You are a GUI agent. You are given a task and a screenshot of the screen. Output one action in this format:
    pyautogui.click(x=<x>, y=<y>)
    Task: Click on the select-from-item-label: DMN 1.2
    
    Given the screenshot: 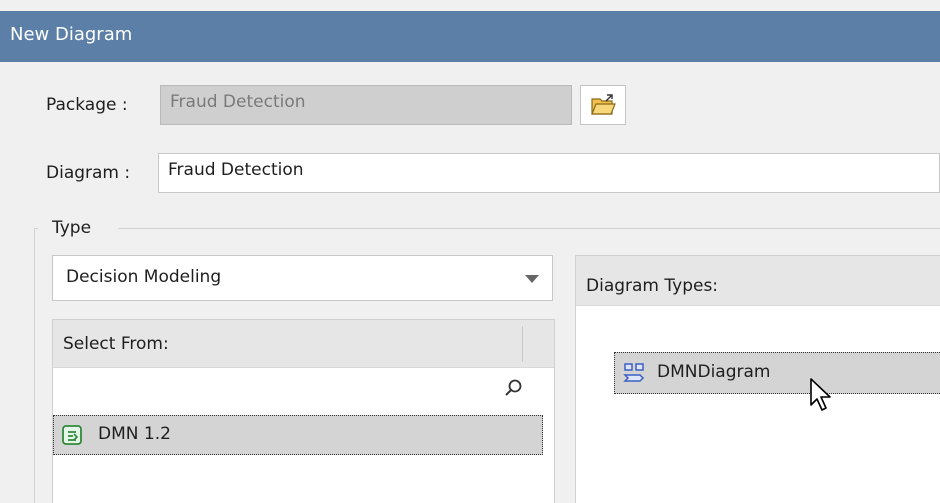 What is the action you would take?
    pyautogui.click(x=134, y=434)
    